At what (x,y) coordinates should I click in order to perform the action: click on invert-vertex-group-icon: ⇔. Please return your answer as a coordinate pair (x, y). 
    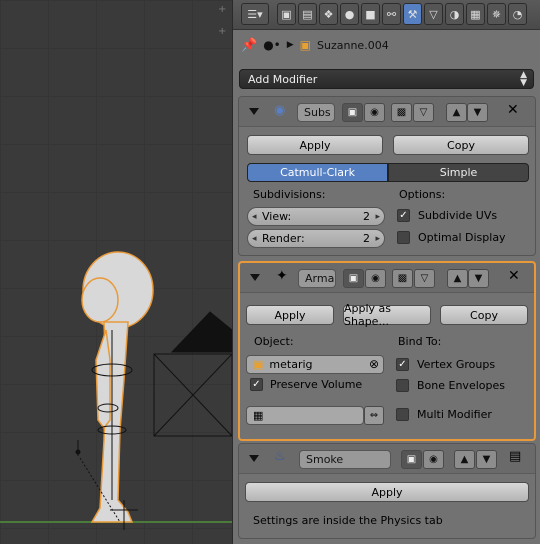
    Looking at the image, I should click on (374, 415).